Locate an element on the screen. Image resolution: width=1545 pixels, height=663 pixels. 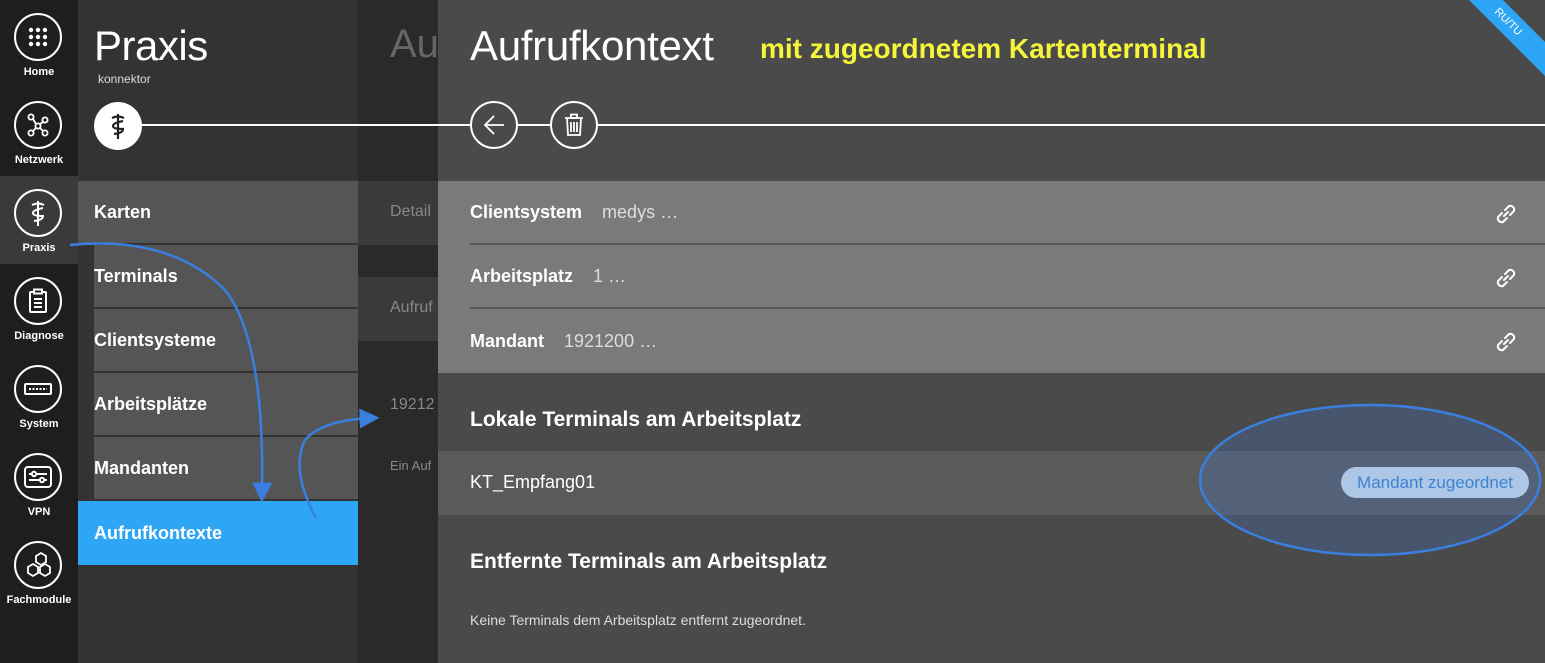
rail-item-system: System is located at coordinates (39, 396).